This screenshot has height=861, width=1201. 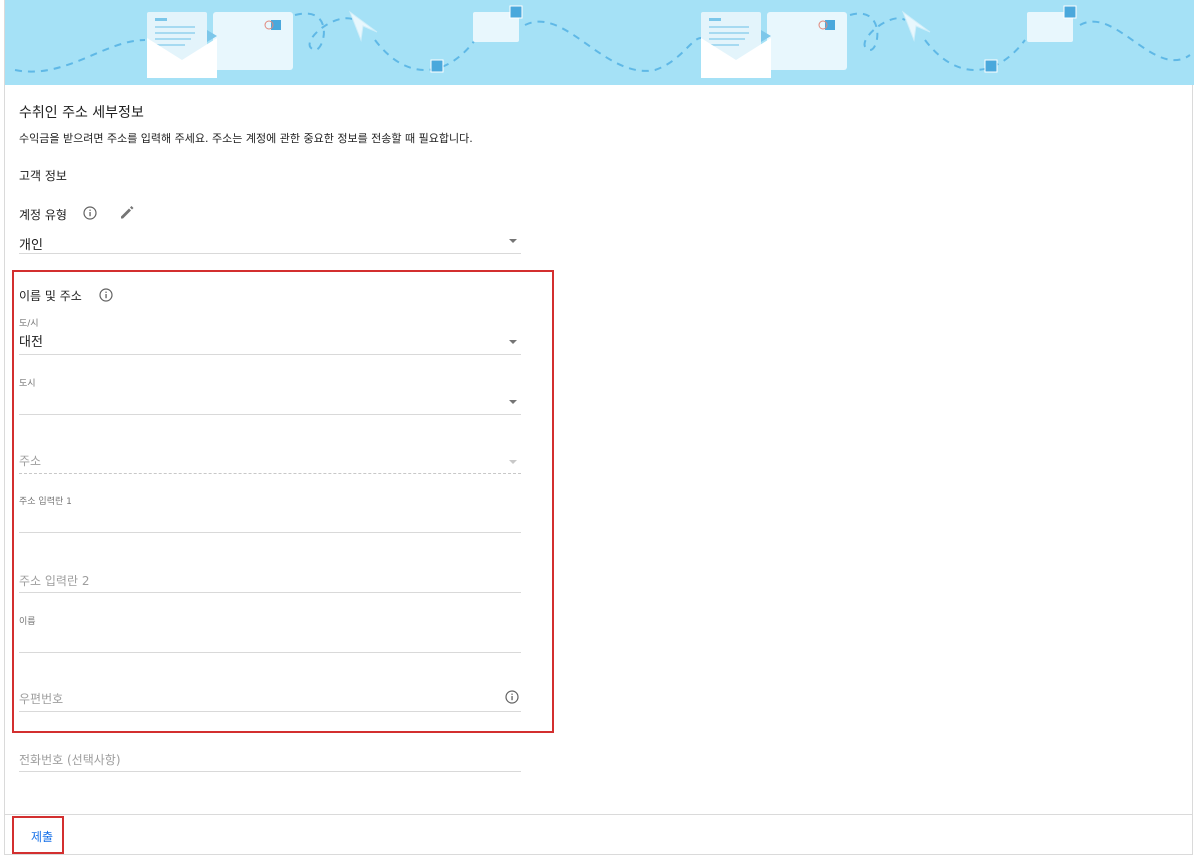 I want to click on account-type-label: 계정 유형, so click(x=43, y=215).